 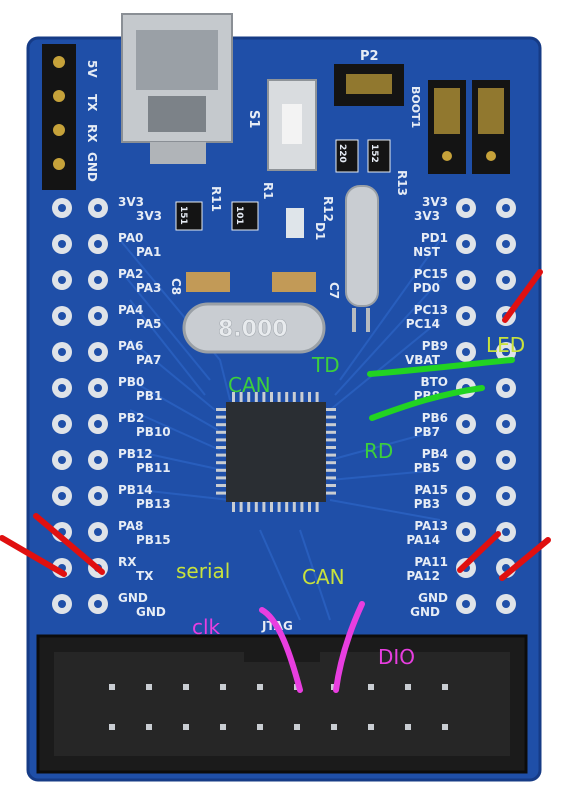 I want to click on left-pin-label: TX, so click(x=145, y=576).